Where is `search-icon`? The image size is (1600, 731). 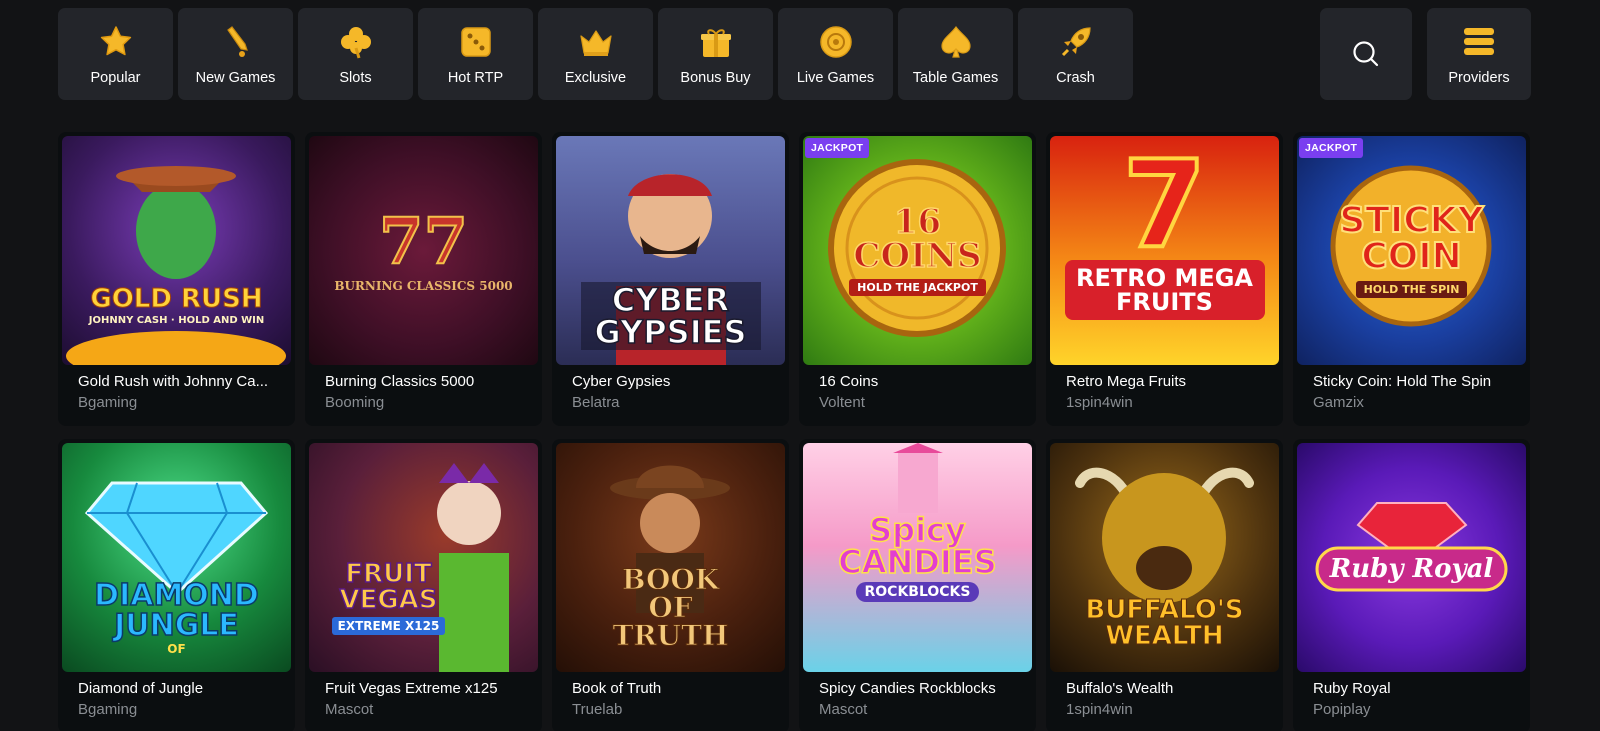
search-icon is located at coordinates (1366, 54).